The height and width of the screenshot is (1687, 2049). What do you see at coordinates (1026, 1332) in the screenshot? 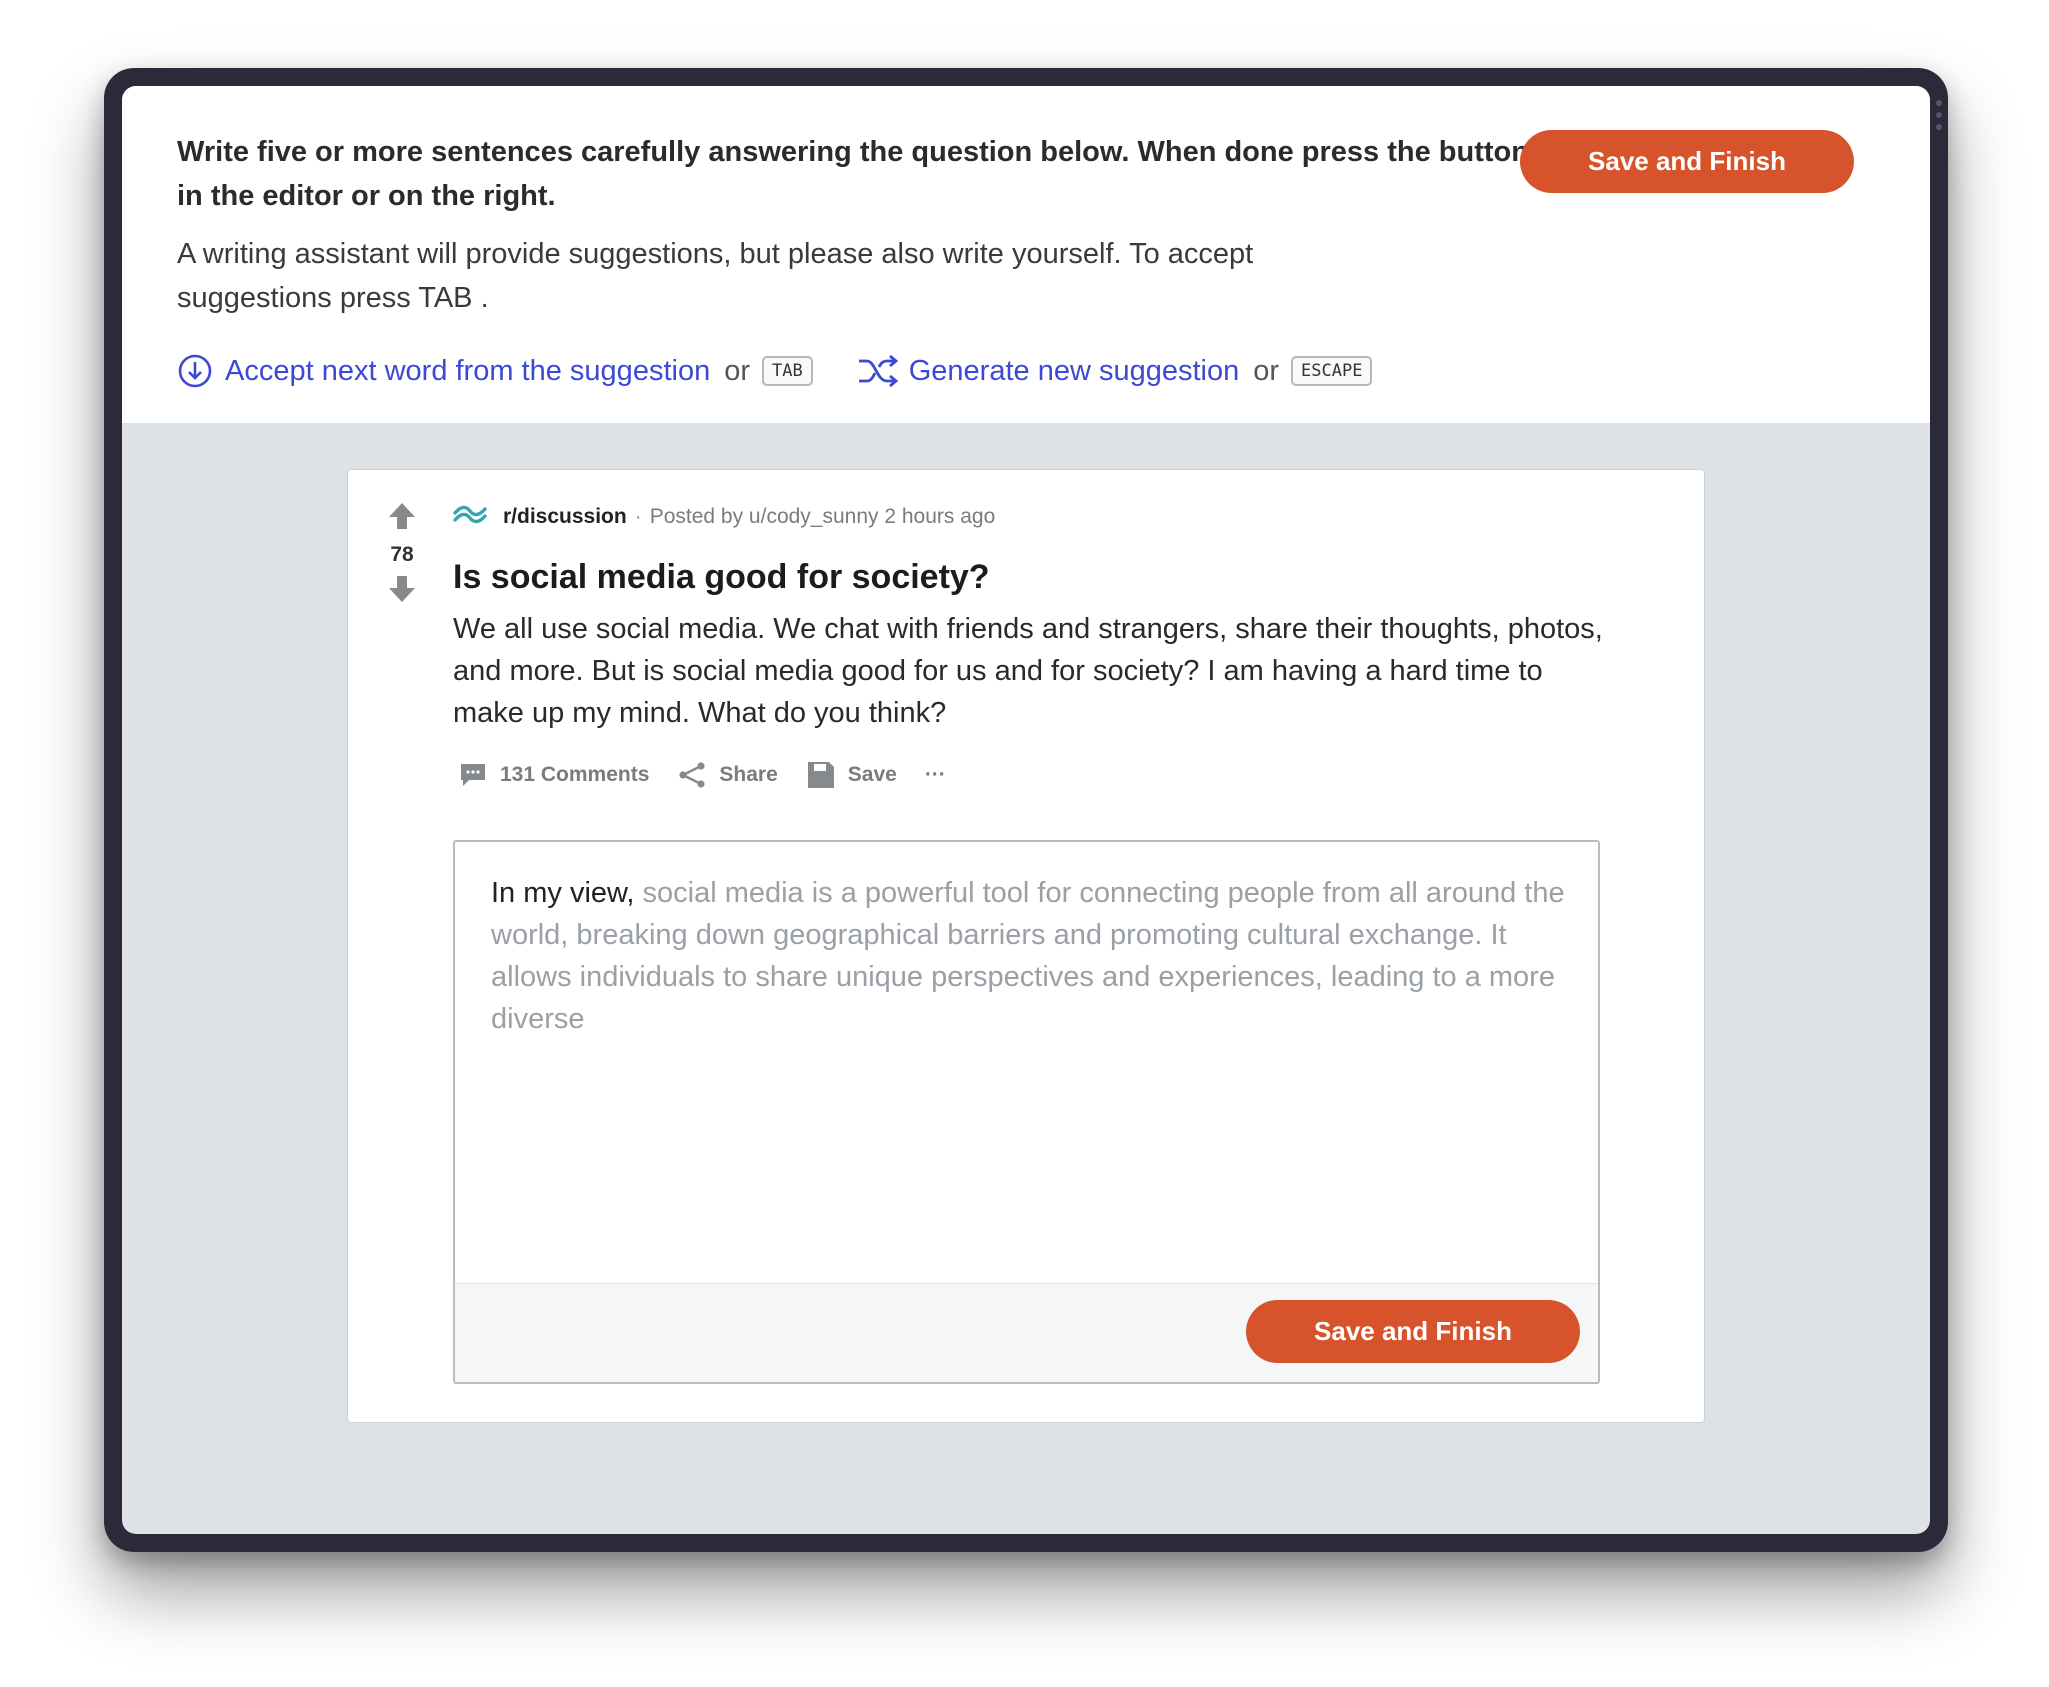
I see `editor-footer: Save and Finish` at bounding box center [1026, 1332].